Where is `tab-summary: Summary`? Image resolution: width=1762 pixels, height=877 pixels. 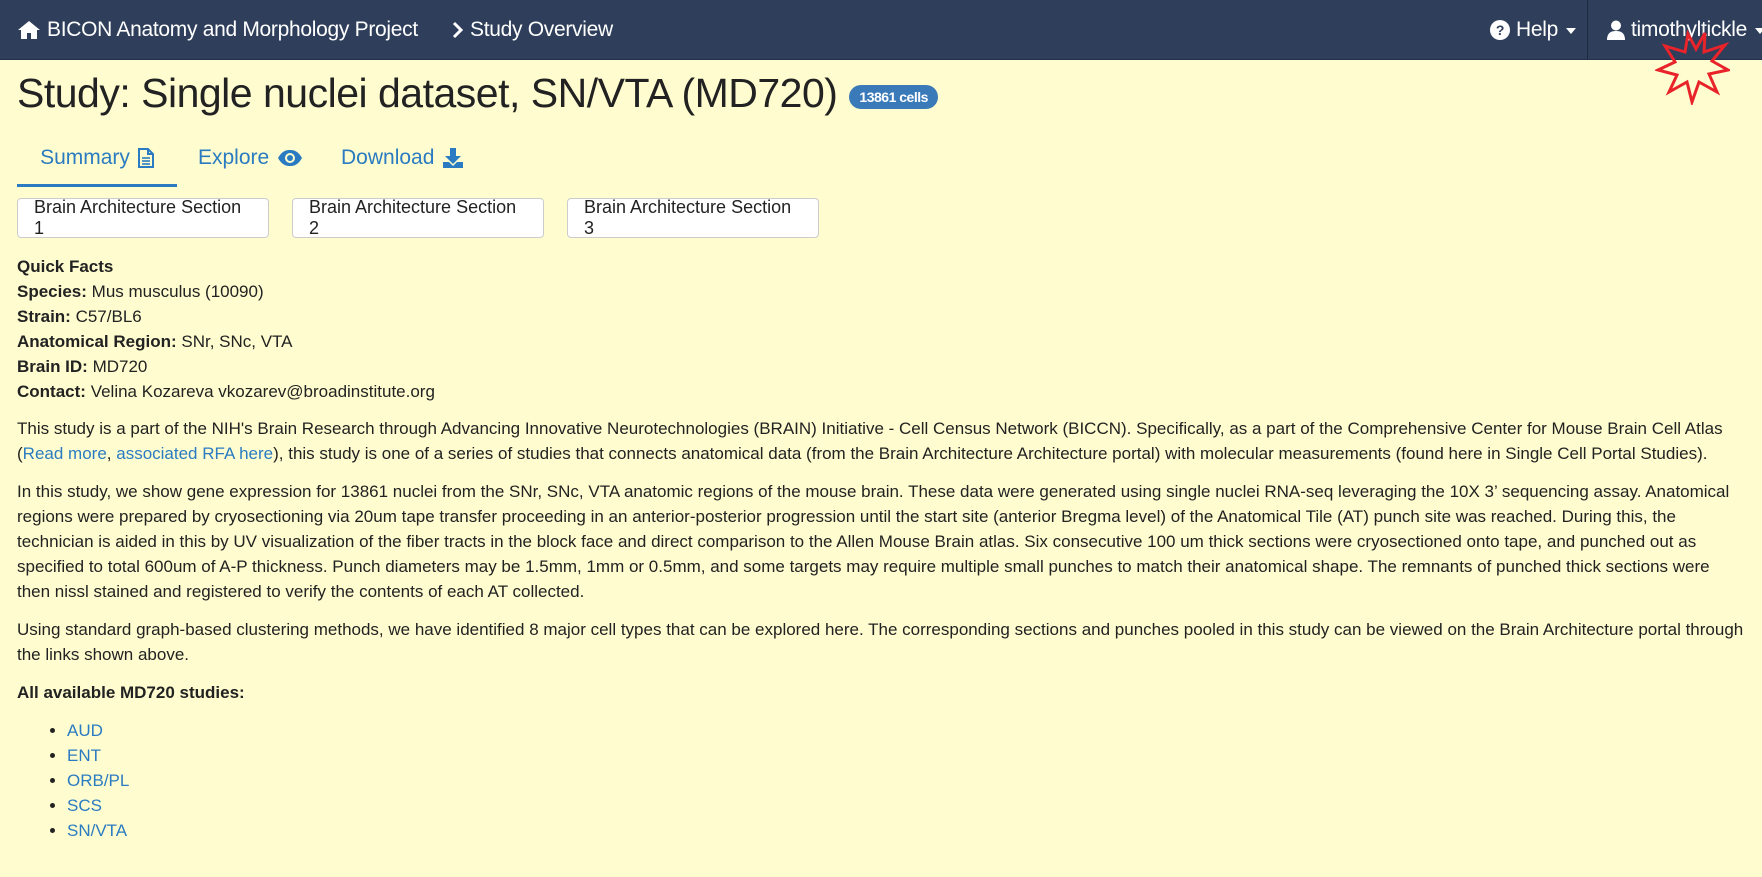 tab-summary: Summary is located at coordinates (97, 159).